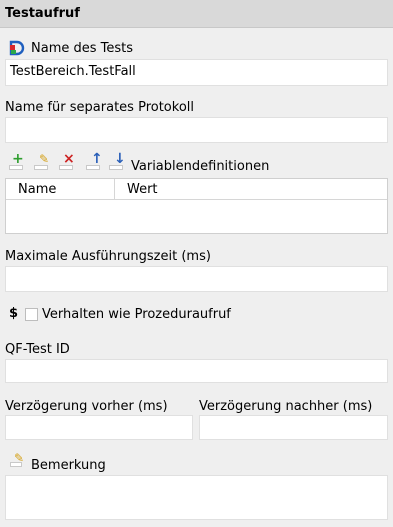  What do you see at coordinates (196, 371) in the screenshot?
I see `qftest-id-field` at bounding box center [196, 371].